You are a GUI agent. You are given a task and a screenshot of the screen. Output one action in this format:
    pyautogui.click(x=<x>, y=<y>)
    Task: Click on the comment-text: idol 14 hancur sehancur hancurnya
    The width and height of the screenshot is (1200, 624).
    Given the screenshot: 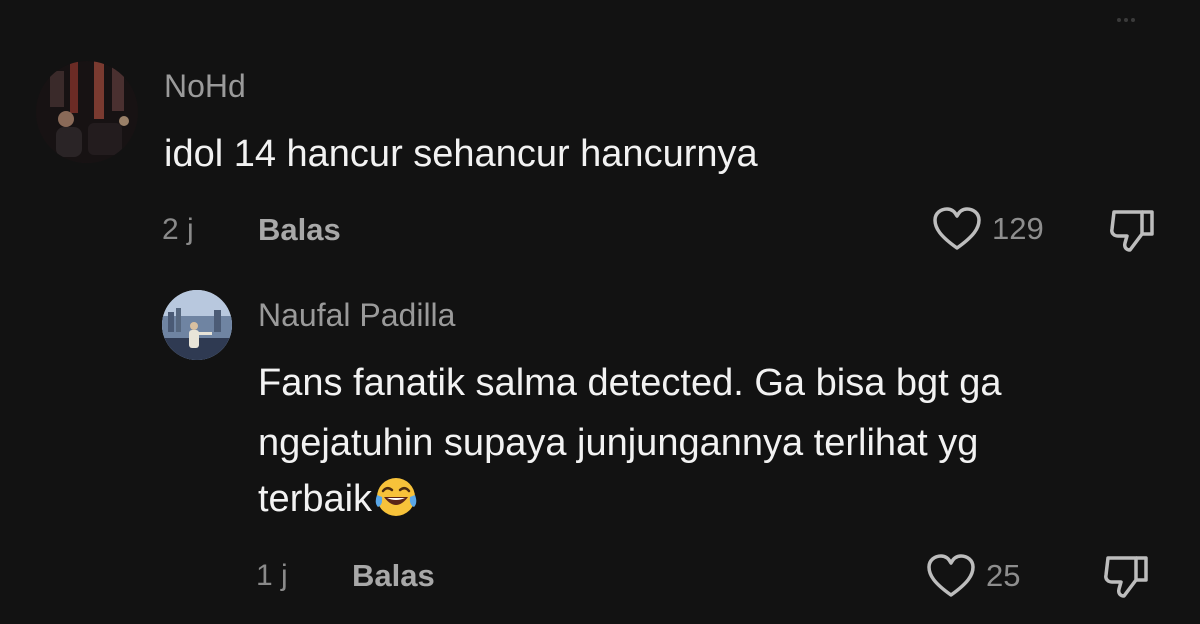 What is the action you would take?
    pyautogui.click(x=461, y=154)
    